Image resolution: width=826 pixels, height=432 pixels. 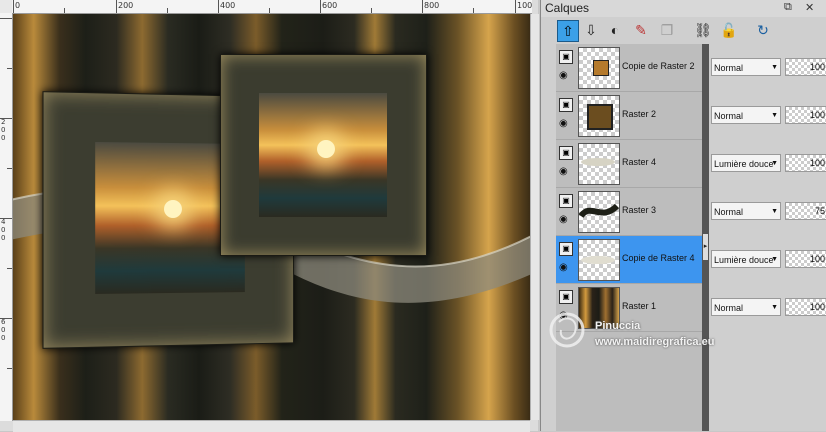 I want to click on ruler-left-label: 6, so click(x=3, y=322).